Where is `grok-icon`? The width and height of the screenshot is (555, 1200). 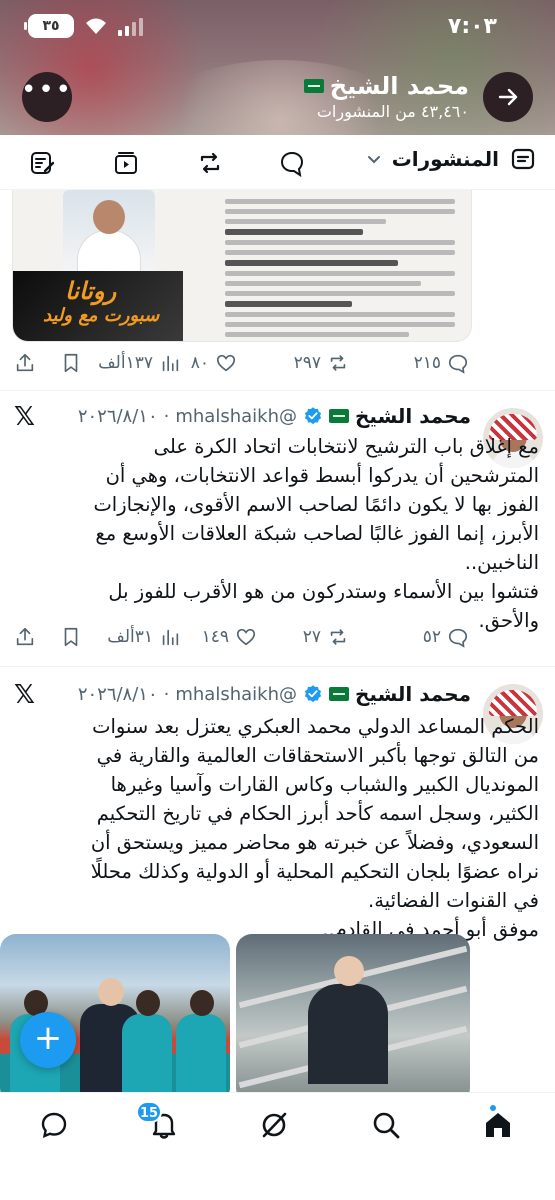
grok-icon is located at coordinates (274, 1125).